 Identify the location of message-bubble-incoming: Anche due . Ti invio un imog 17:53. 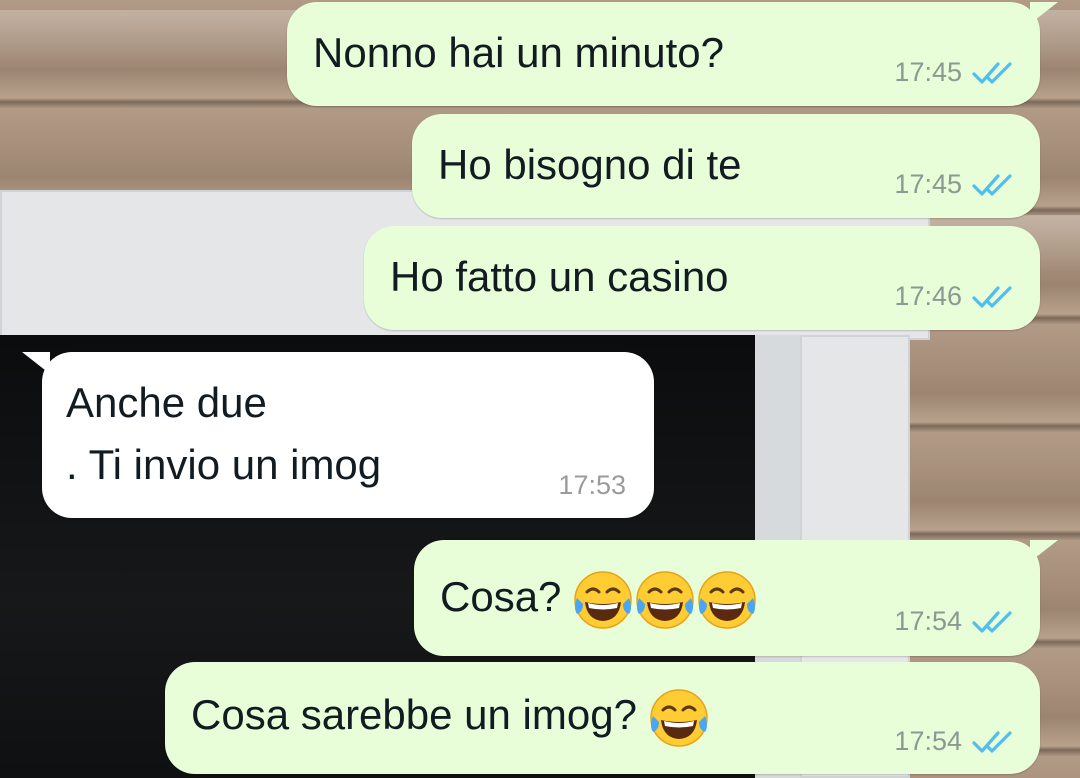
(338, 435).